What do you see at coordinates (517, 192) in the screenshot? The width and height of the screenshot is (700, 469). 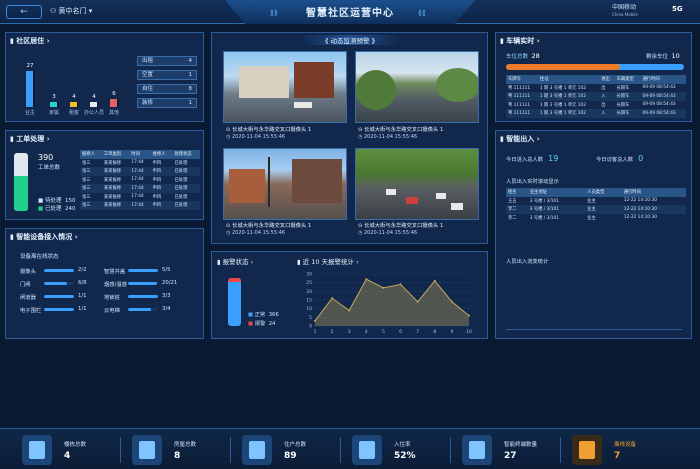 I see `access-header: 姓名` at bounding box center [517, 192].